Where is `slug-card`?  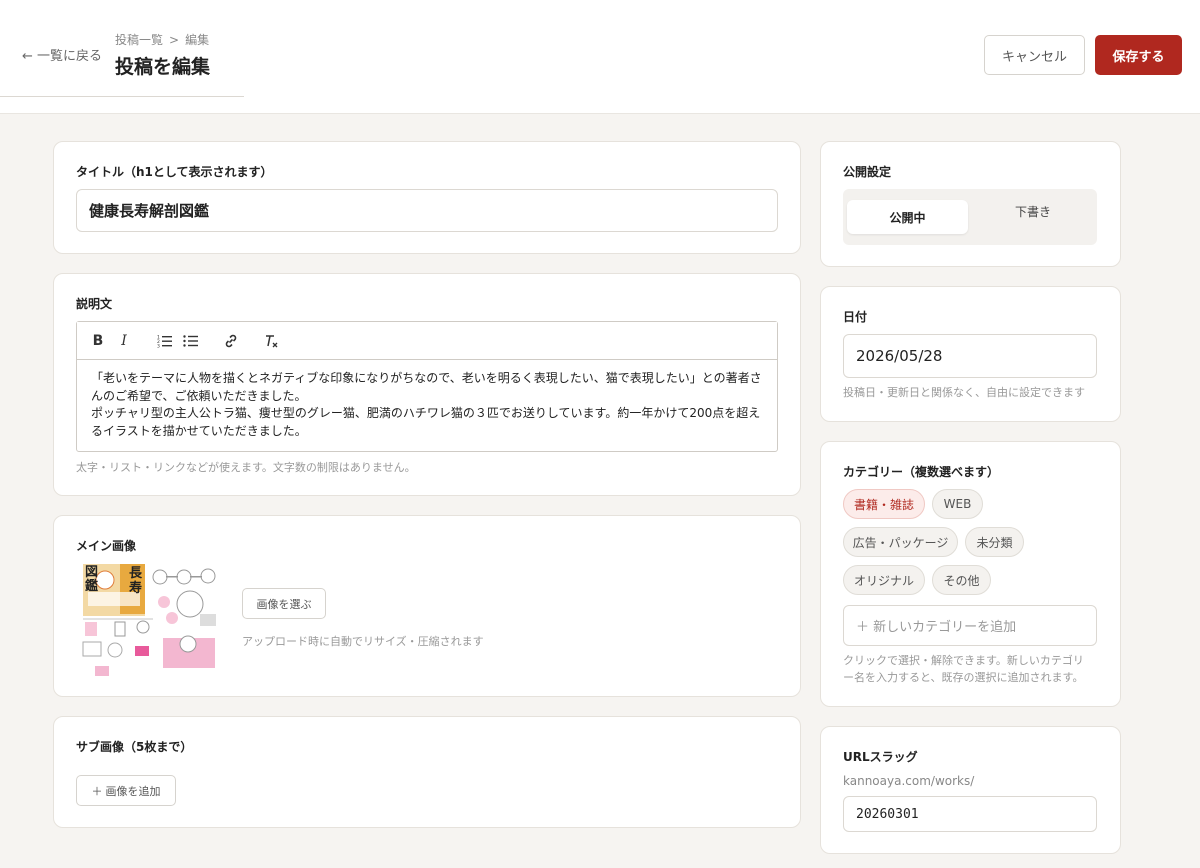 slug-card is located at coordinates (970, 790).